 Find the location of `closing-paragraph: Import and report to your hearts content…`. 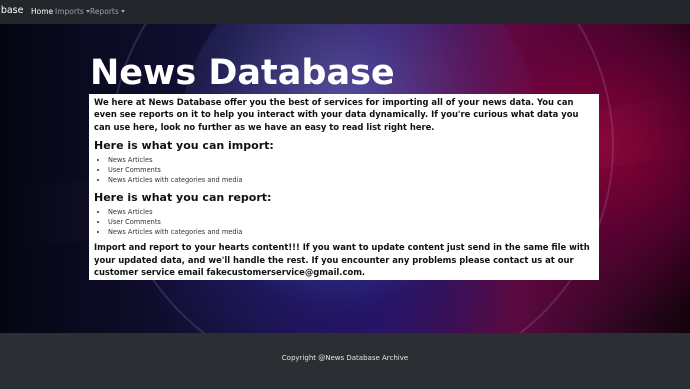

closing-paragraph: Import and report to your hearts content… is located at coordinates (342, 260).